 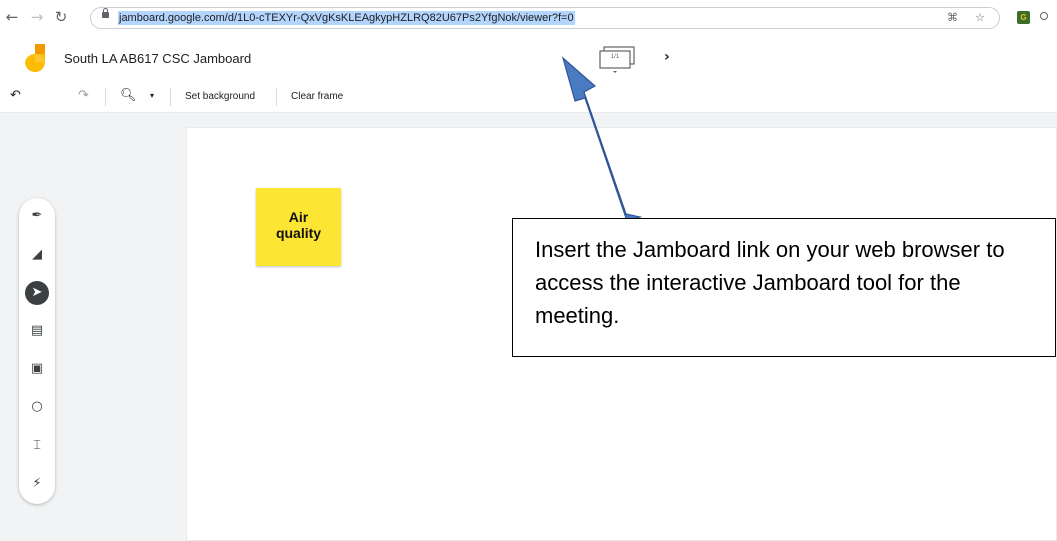 What do you see at coordinates (15, 95) in the screenshot?
I see `undo-icon: ↶` at bounding box center [15, 95].